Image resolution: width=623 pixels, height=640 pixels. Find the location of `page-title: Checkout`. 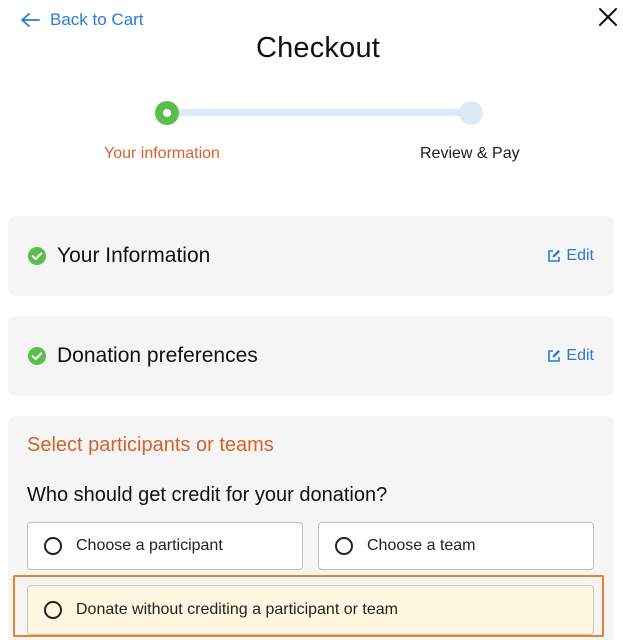

page-title: Checkout is located at coordinates (318, 48).